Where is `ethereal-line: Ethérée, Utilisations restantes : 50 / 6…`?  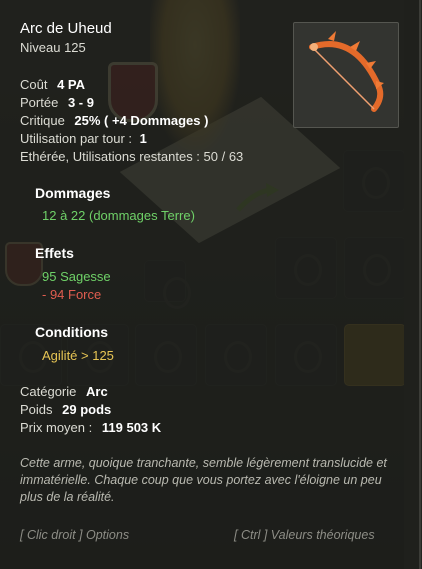 ethereal-line: Ethérée, Utilisations restantes : 50 / 6… is located at coordinates (132, 156).